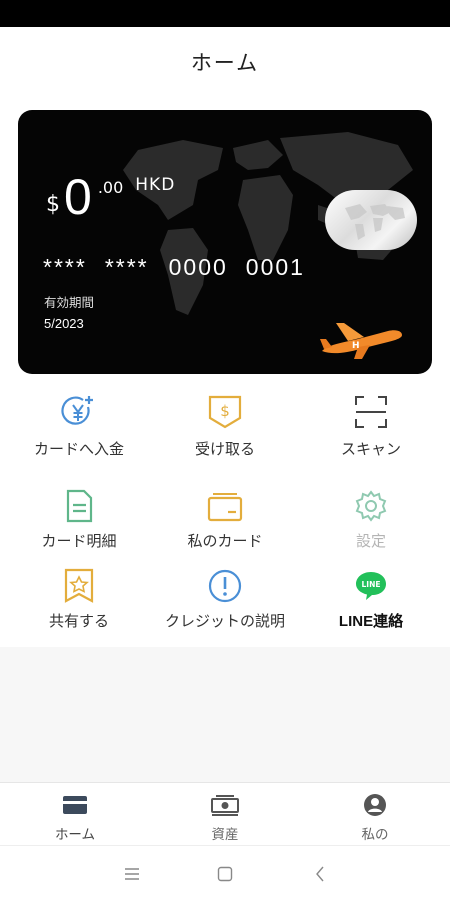 This screenshot has width=450, height=900. I want to click on action-scan: スキャン, so click(371, 430).